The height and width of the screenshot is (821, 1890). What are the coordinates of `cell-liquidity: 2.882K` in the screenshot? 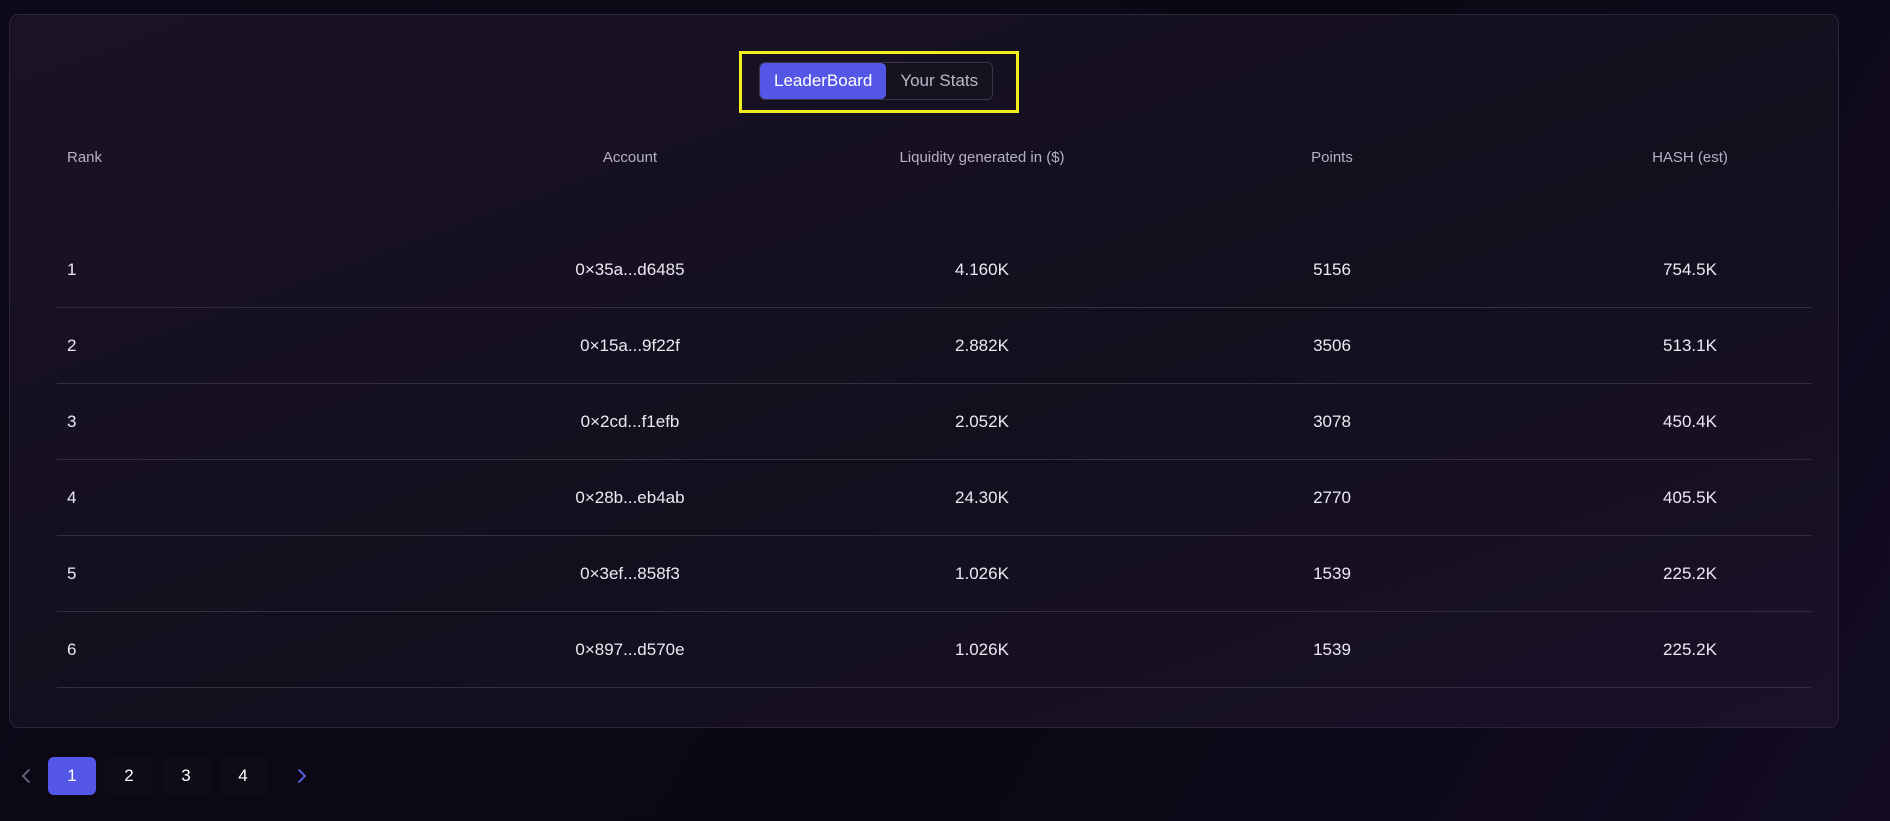 It's located at (982, 345).